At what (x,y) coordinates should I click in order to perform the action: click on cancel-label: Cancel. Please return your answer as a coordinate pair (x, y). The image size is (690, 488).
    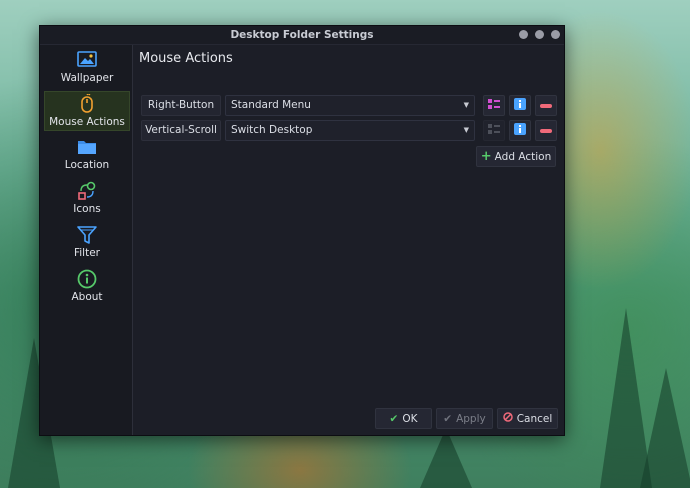
    Looking at the image, I should click on (534, 418).